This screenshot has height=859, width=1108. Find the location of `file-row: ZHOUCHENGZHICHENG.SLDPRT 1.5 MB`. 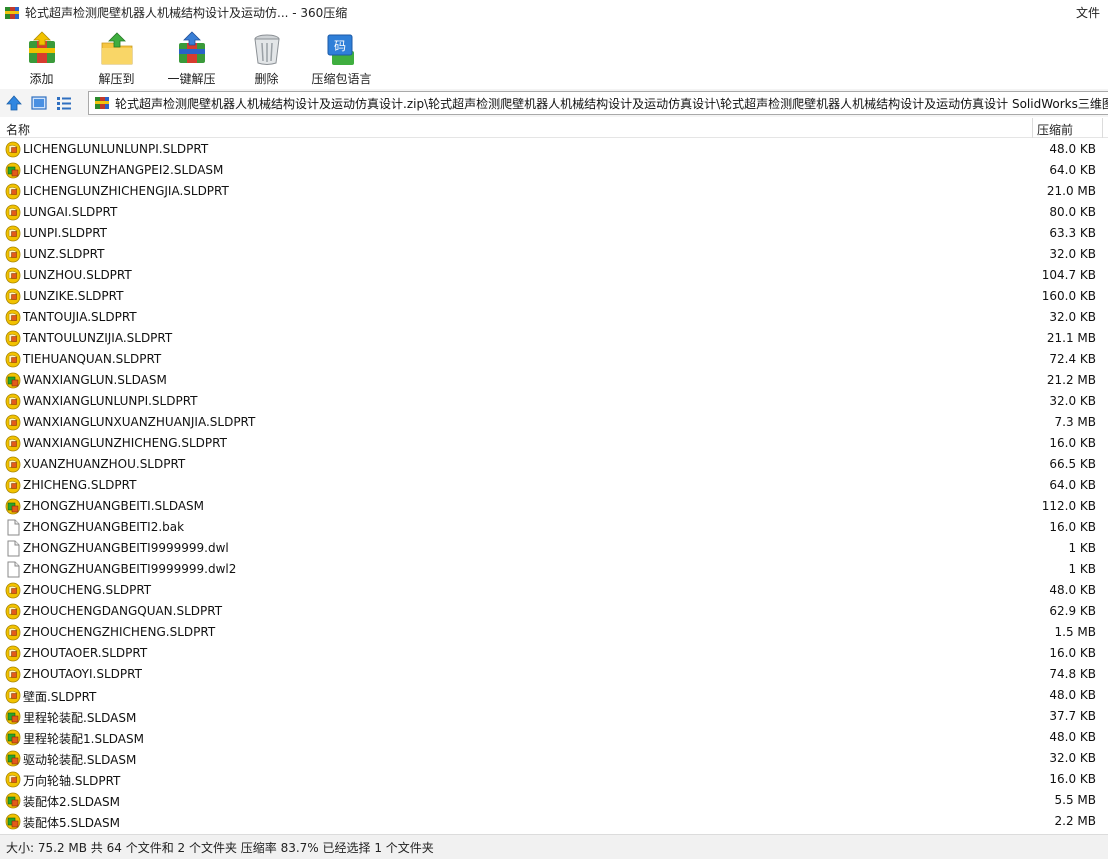

file-row: ZHOUCHENGZHICHENG.SLDPRT 1.5 MB is located at coordinates (554, 632).